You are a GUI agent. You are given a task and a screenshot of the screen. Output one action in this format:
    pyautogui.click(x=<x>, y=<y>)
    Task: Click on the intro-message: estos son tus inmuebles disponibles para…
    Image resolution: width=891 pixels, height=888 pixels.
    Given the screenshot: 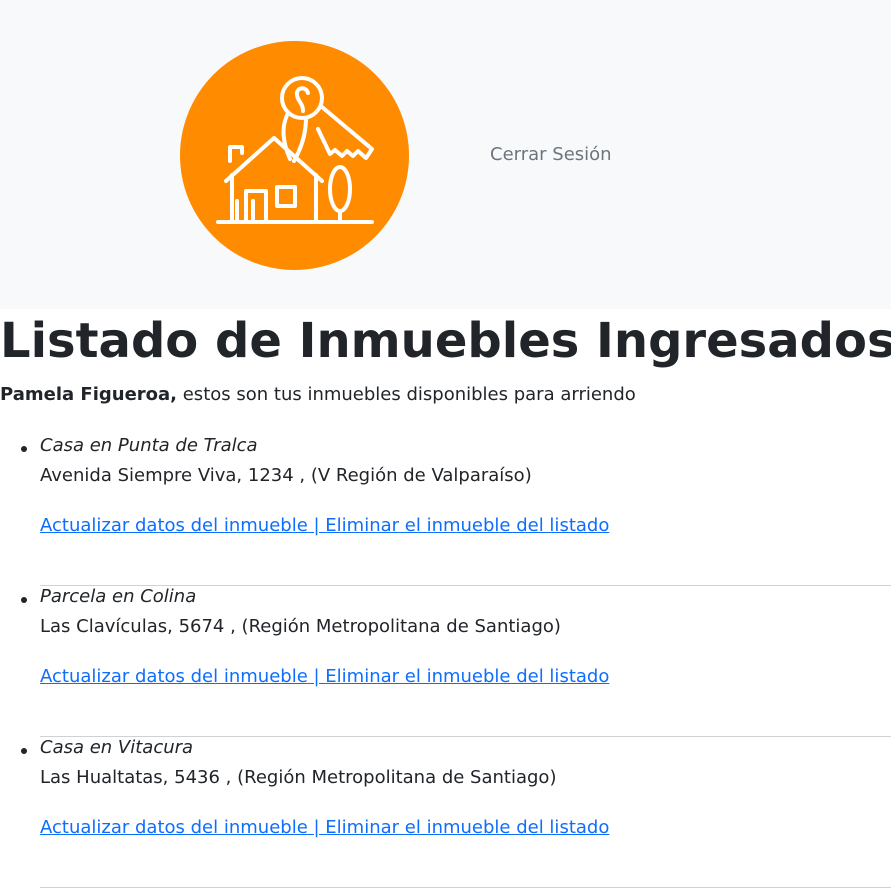 What is the action you would take?
    pyautogui.click(x=406, y=394)
    